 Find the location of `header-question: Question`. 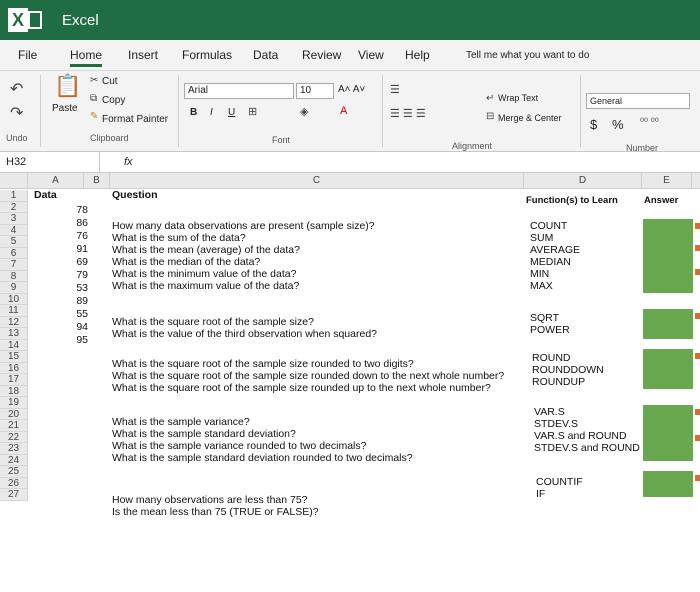

header-question: Question is located at coordinates (135, 195).